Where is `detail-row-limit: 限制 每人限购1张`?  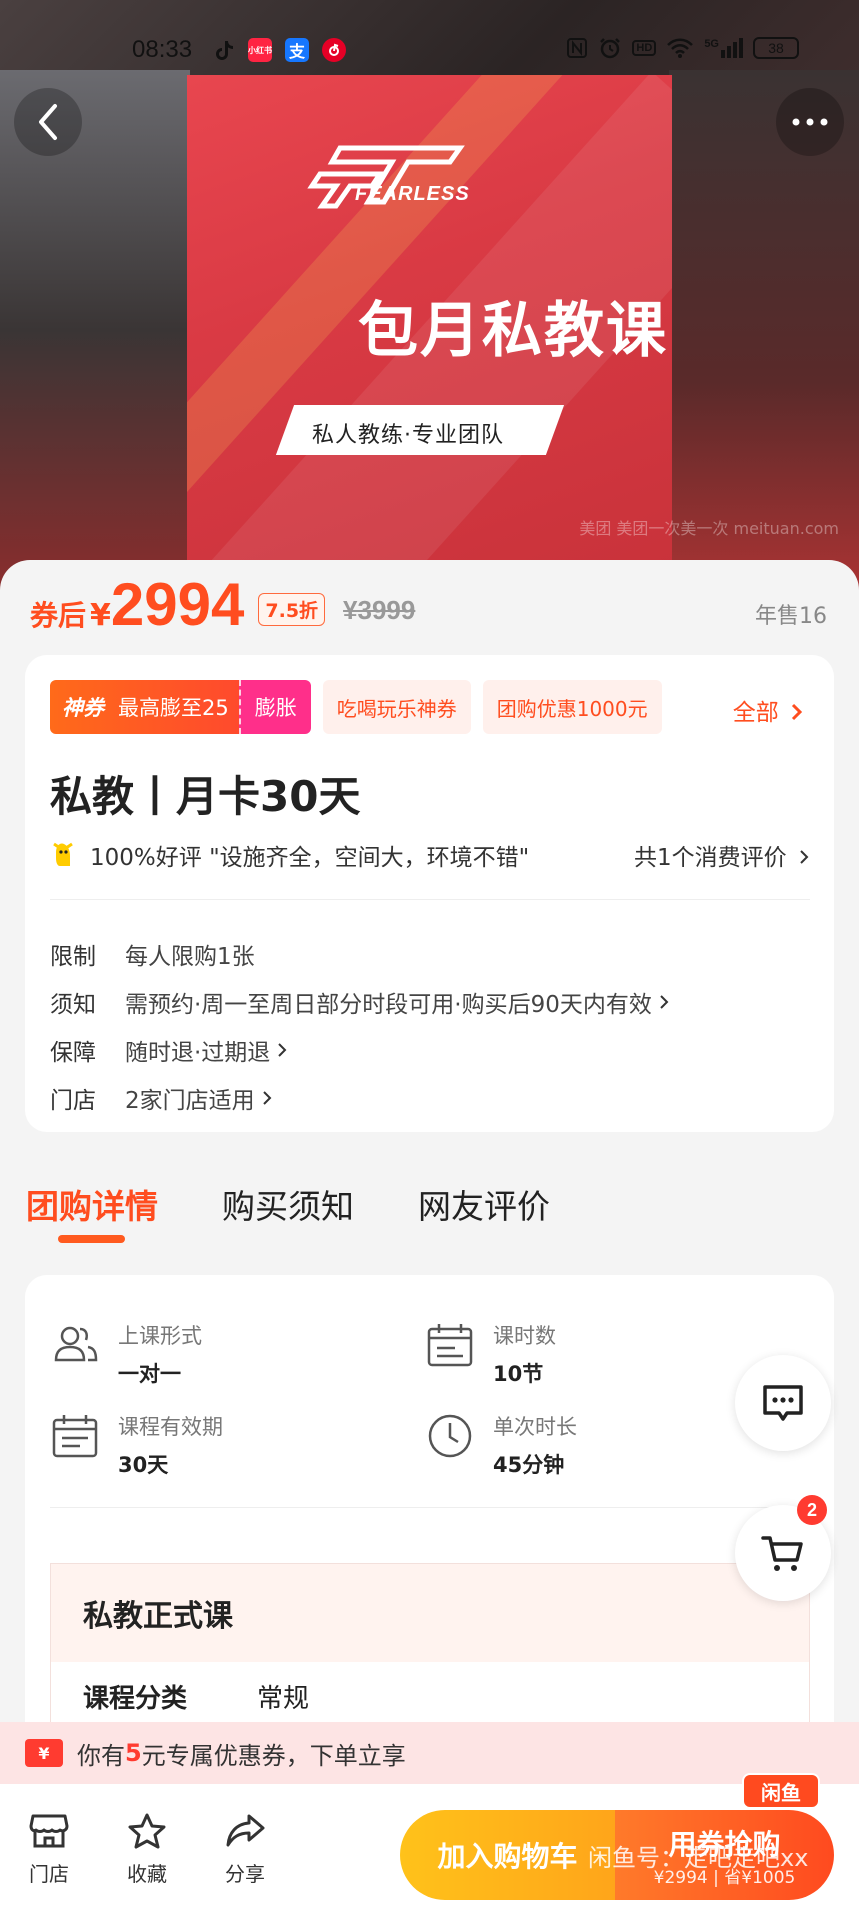 detail-row-limit: 限制 每人限购1张 is located at coordinates (152, 957).